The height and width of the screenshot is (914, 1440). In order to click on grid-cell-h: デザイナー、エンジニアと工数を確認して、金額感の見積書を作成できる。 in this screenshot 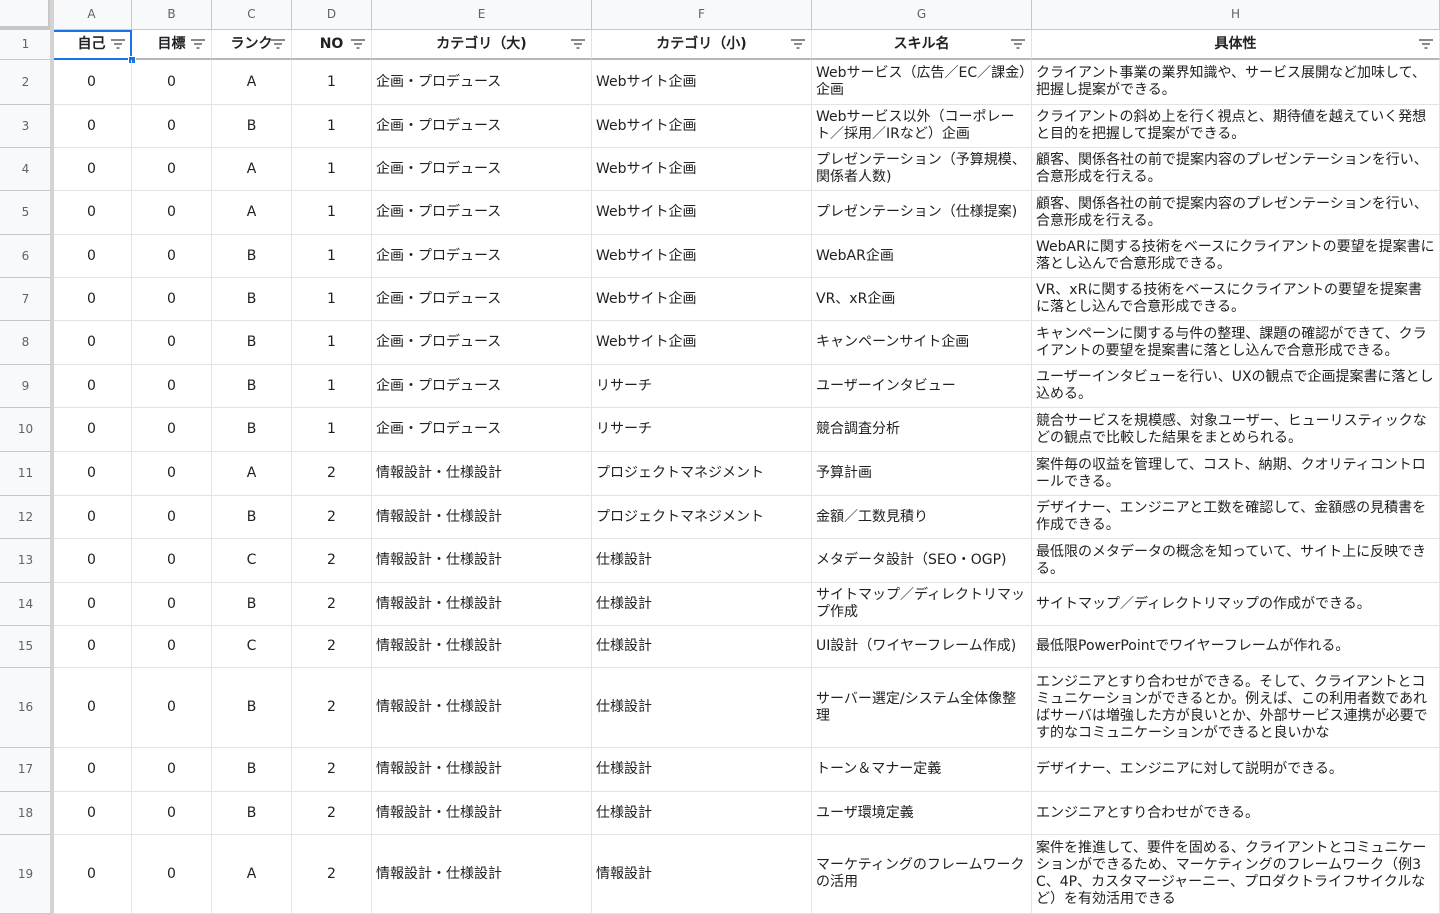, I will do `click(1236, 517)`.